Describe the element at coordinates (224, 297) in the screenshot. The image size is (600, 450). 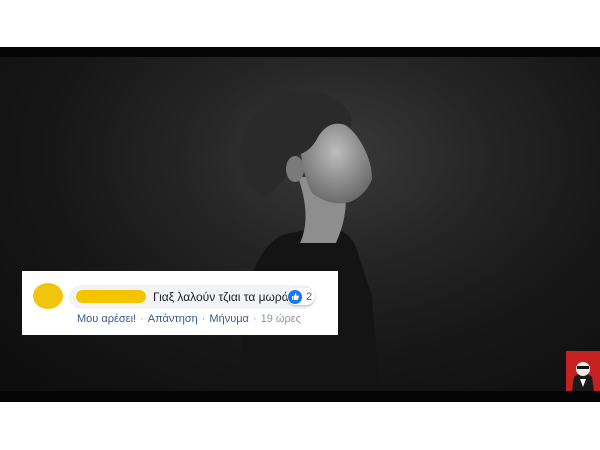
I see `comment-text: Γιαξ λαλούν τζιαι τα μωρά !` at that location.